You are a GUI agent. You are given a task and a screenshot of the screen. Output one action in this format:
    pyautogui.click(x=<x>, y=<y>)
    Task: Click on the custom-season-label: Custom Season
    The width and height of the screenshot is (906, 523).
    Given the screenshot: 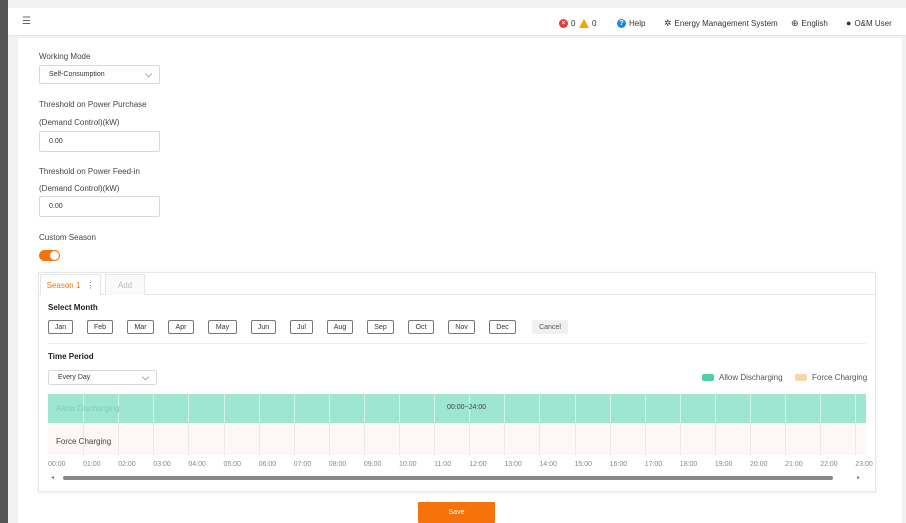 What is the action you would take?
    pyautogui.click(x=67, y=237)
    